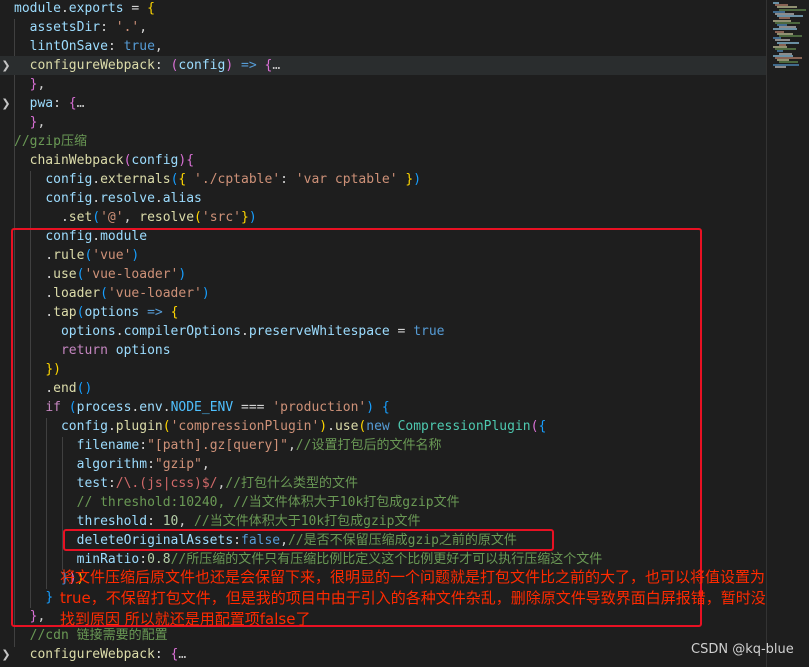 The width and height of the screenshot is (809, 667). I want to click on code-token: pwa, so click(41, 103).